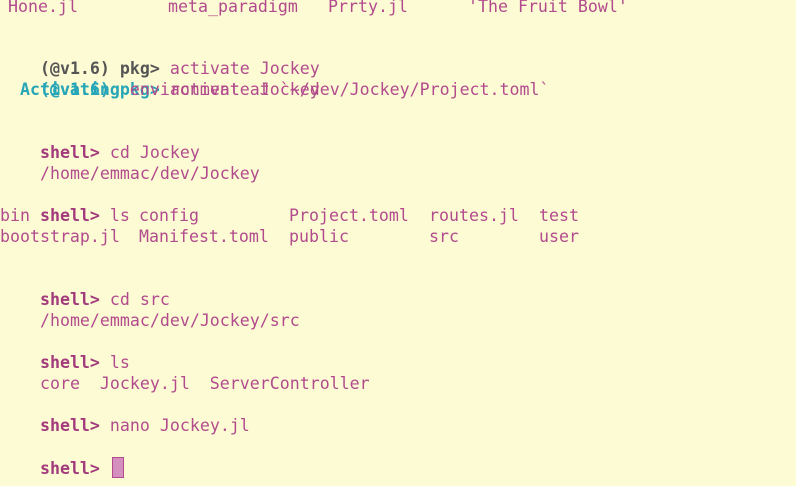  Describe the element at coordinates (85, 288) in the screenshot. I see `shell-command-line: shell> cd src` at that location.